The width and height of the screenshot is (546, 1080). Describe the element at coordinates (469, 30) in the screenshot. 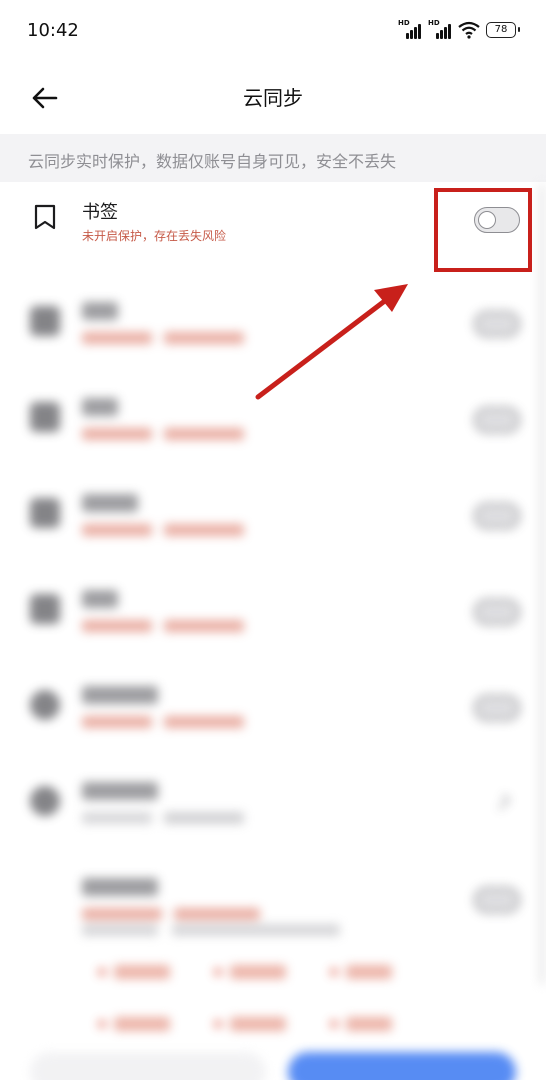

I see `wifi-icon` at that location.